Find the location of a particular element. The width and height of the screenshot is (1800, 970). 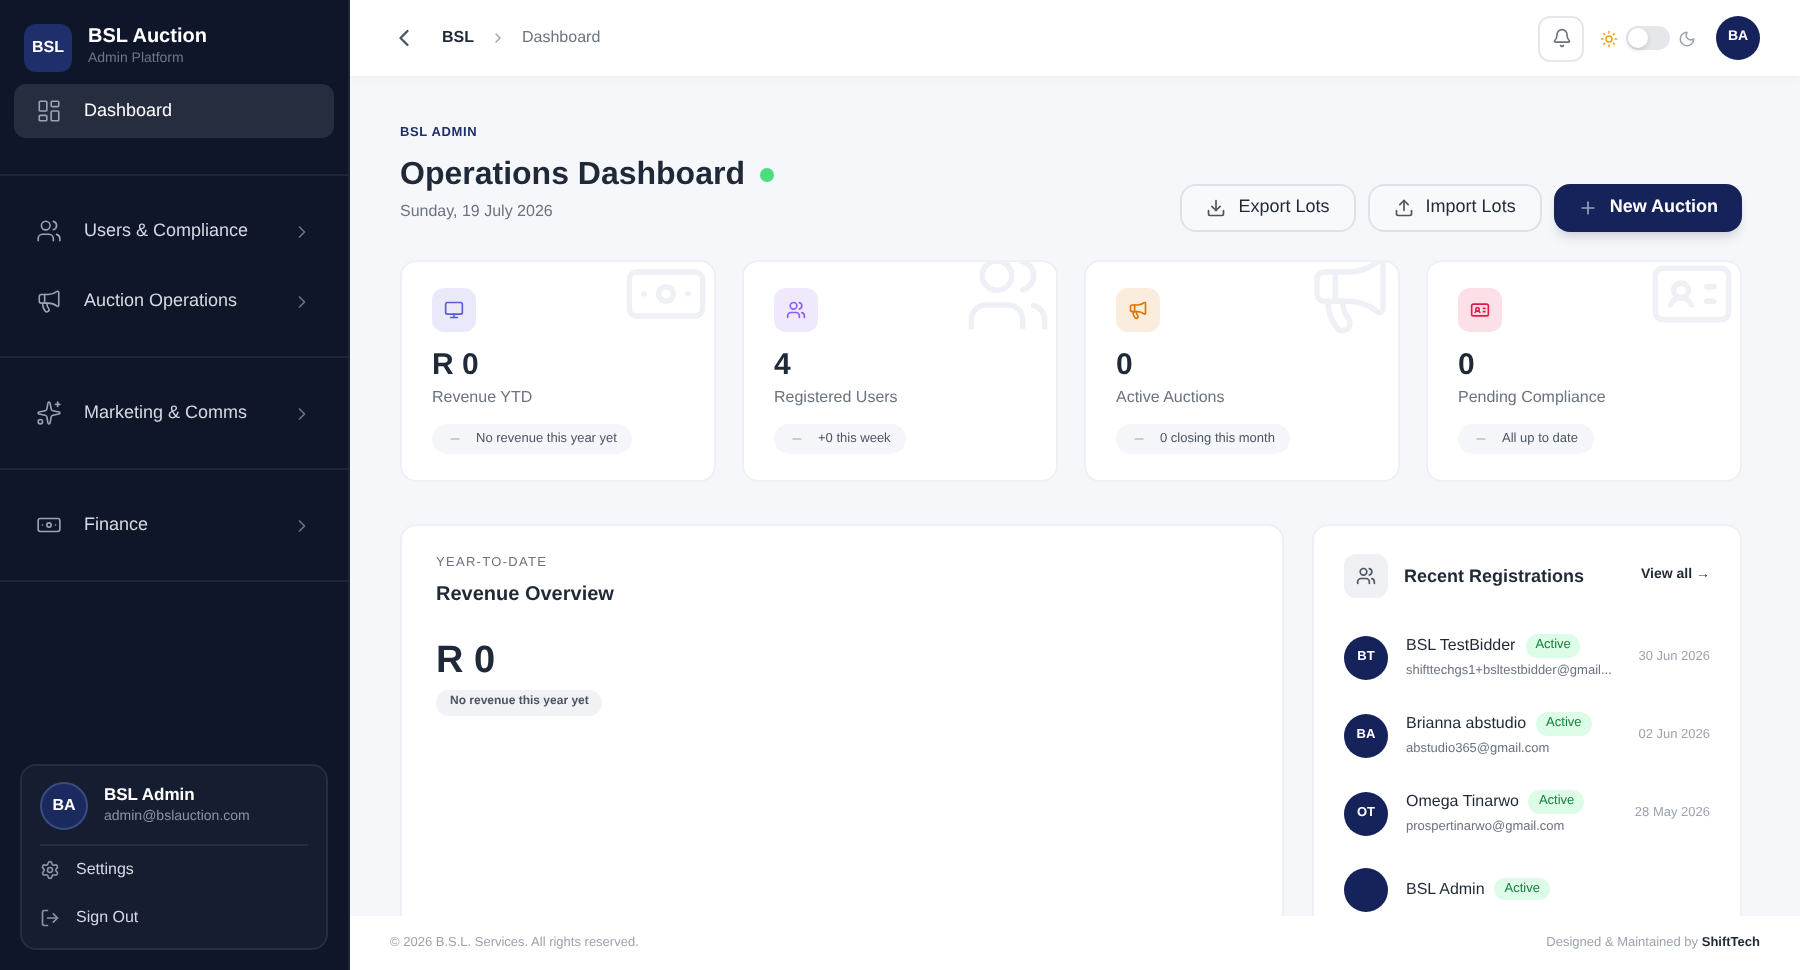

stat-value: R 0 is located at coordinates (455, 366).